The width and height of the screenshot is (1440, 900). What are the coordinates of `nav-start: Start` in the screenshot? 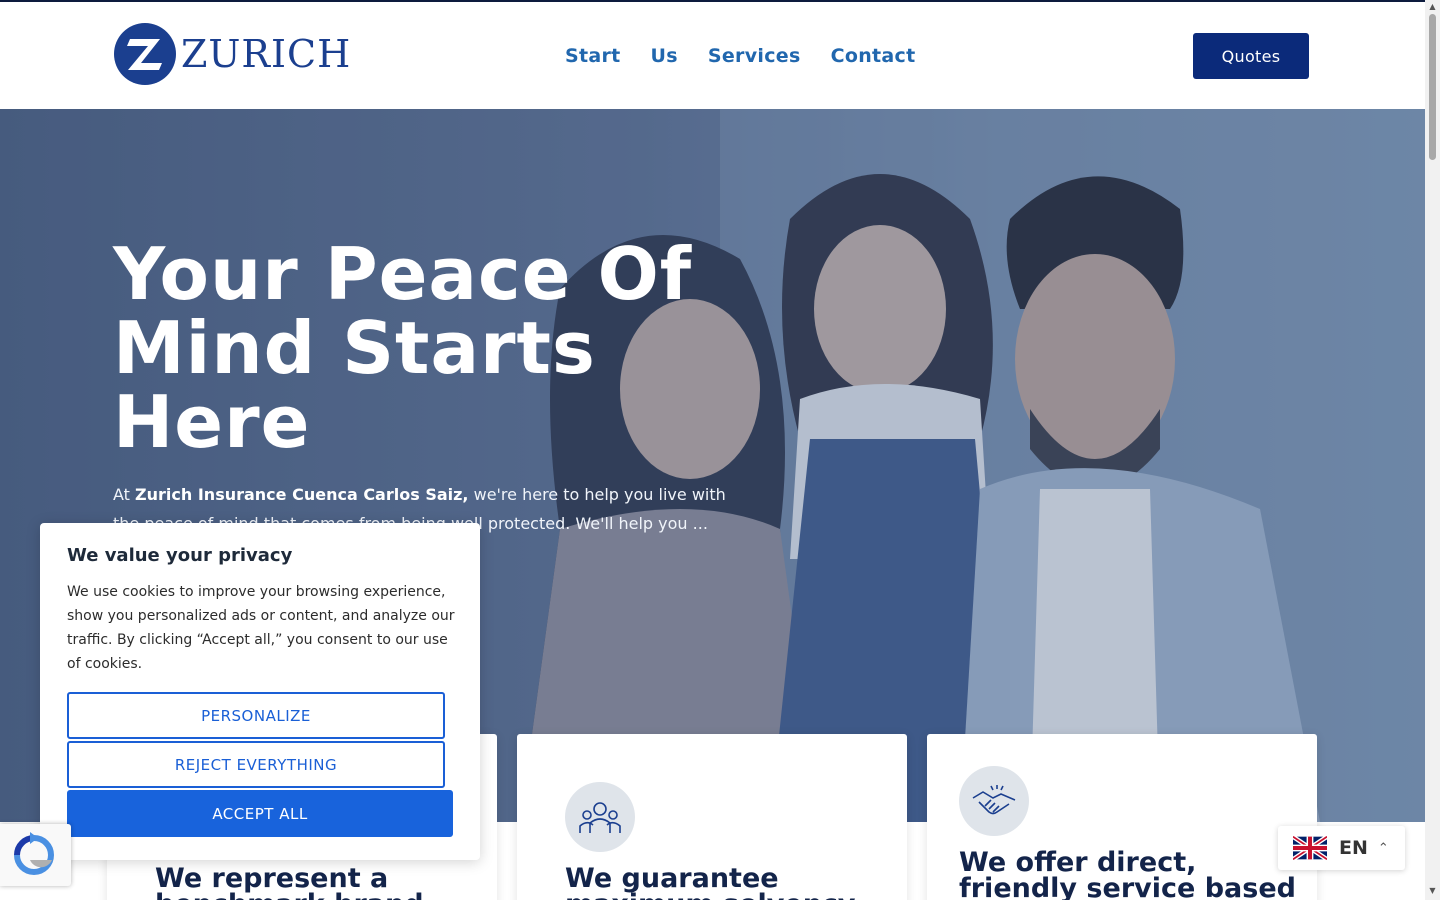 It's located at (593, 56).